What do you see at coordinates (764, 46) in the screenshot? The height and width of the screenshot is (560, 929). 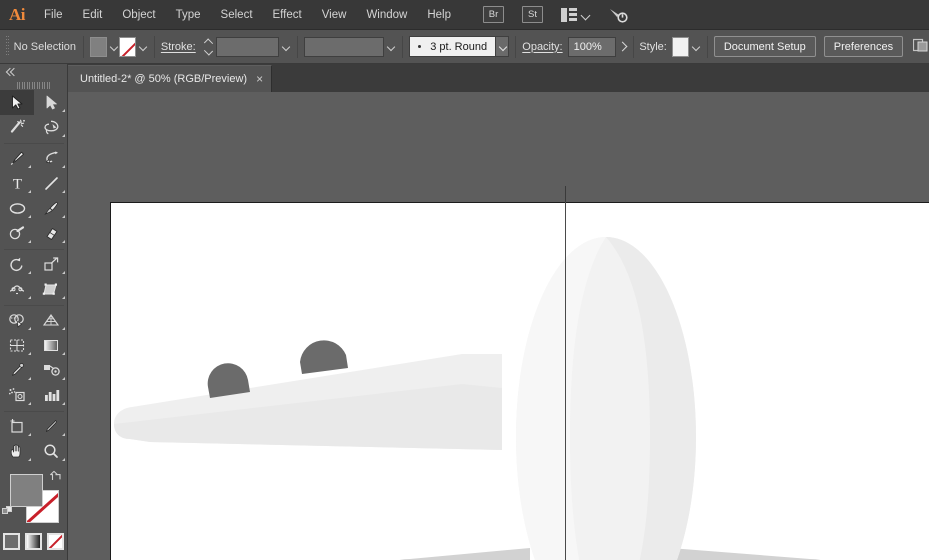 I see `document-setup-button: Document Setup` at bounding box center [764, 46].